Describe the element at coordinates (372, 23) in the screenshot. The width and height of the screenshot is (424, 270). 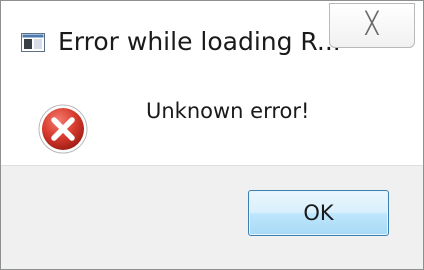
I see `close-icon: ╳` at that location.